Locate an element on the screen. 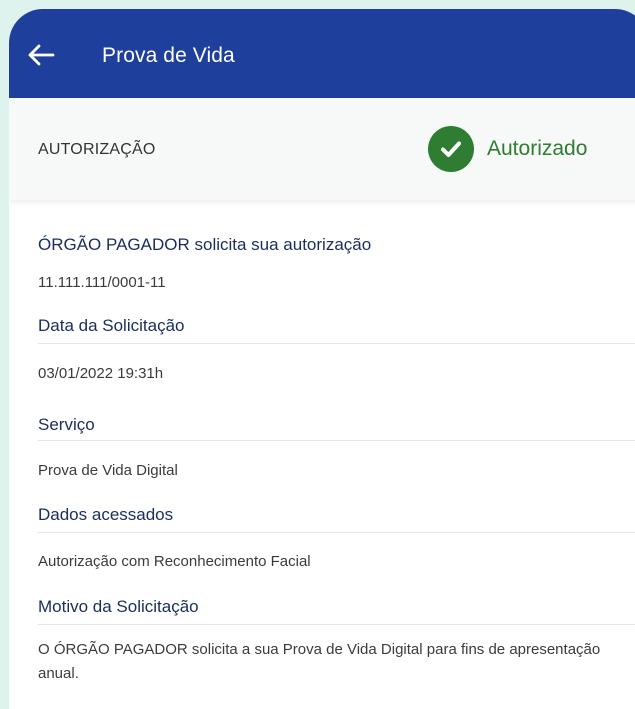 The width and height of the screenshot is (635, 709). requester-cnpj: 11.111.111/0001-11 is located at coordinates (102, 282).